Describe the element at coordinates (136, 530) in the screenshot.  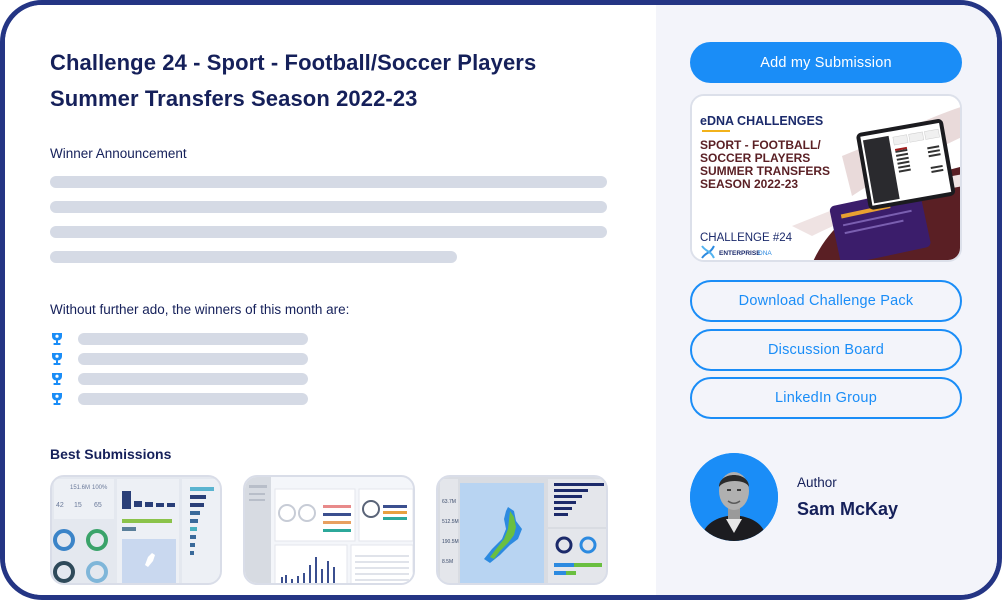
I see `submission-thumbnail-1: 151.6M 100% 42 15 65` at that location.